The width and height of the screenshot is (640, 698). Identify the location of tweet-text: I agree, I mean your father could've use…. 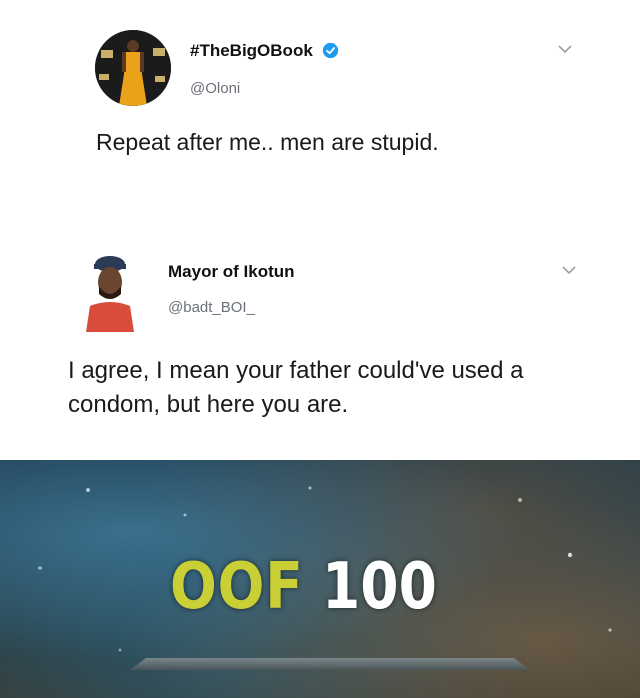
(296, 387).